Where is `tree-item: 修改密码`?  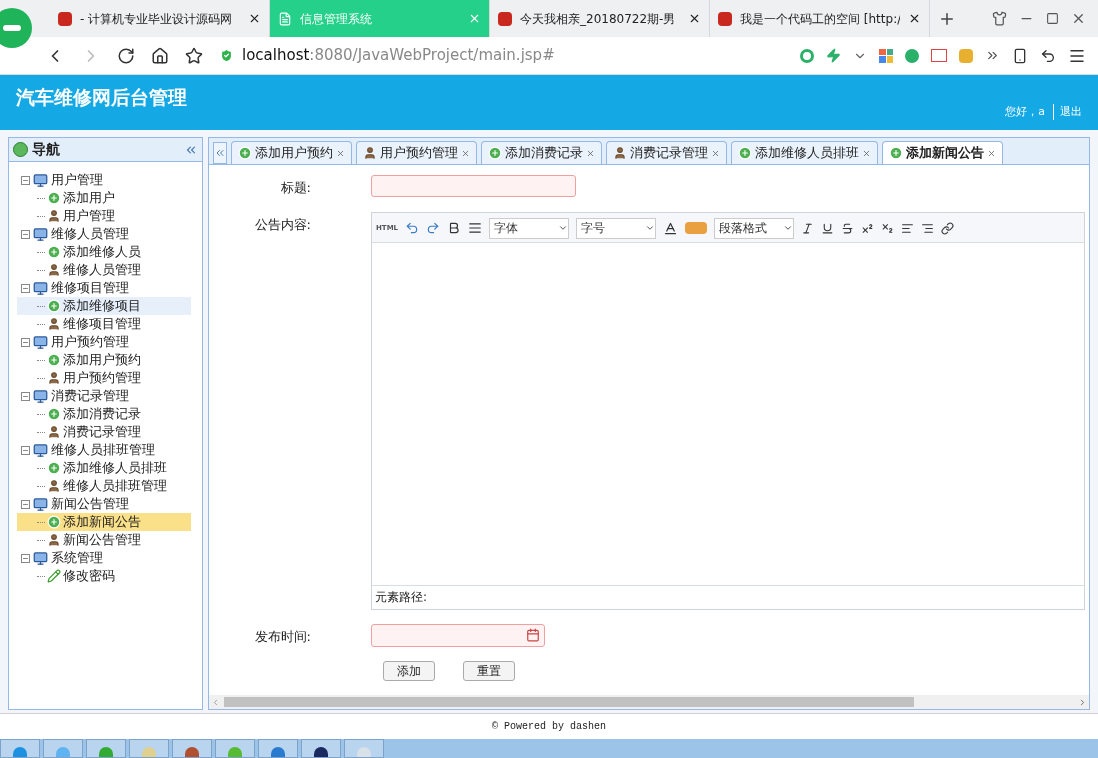 tree-item: 修改密码 is located at coordinates (104, 576).